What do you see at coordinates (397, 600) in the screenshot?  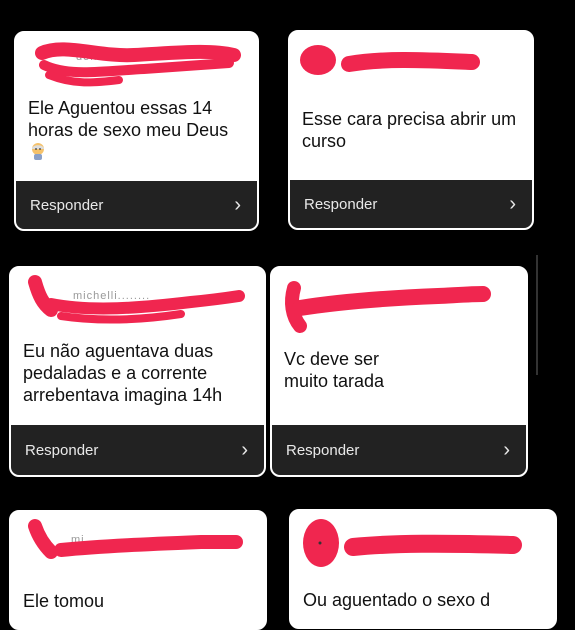 I see `comment-text: Ou aguentado o sexo d` at bounding box center [397, 600].